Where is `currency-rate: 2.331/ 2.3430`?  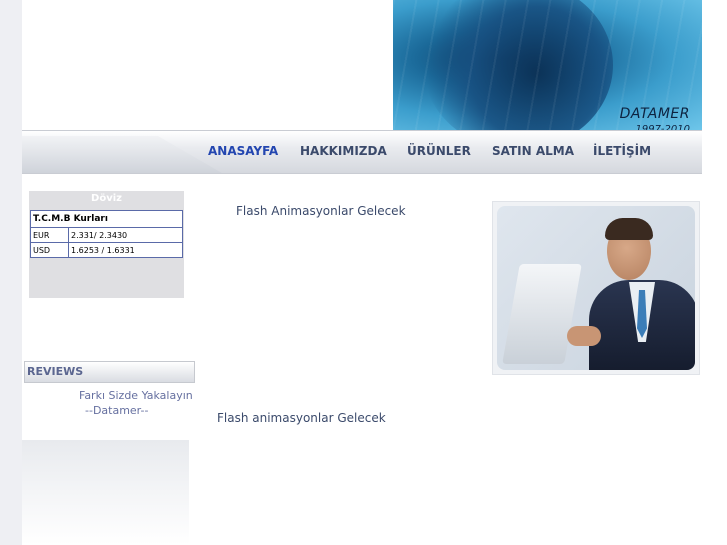 currency-rate: 2.331/ 2.3430 is located at coordinates (125, 235).